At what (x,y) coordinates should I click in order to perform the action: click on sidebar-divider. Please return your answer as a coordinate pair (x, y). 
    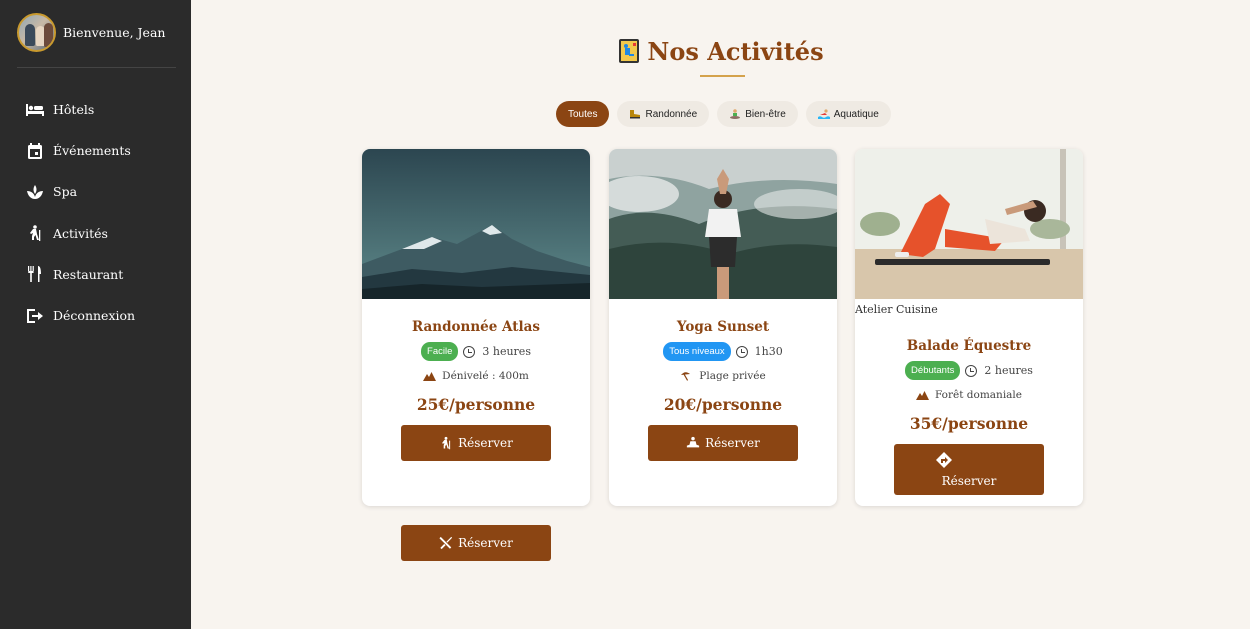
    Looking at the image, I should click on (96, 67).